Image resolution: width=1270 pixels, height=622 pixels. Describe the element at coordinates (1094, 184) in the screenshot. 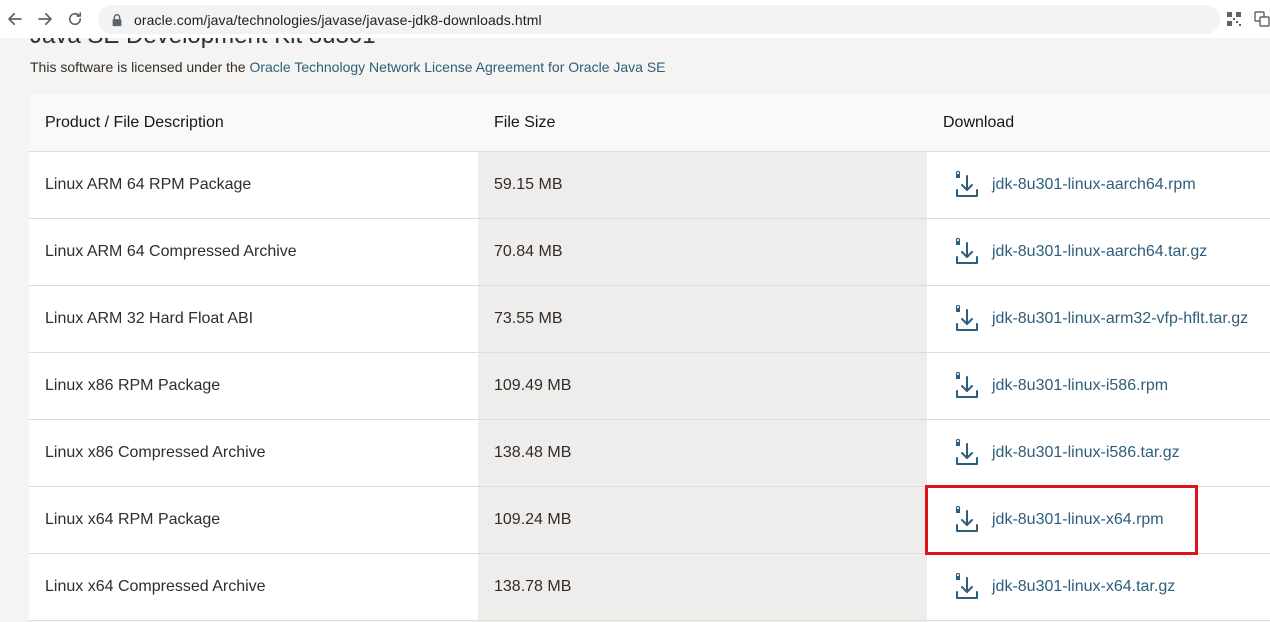

I see `download-filename: jdk-8u301-linux-aarch64.rpm` at that location.